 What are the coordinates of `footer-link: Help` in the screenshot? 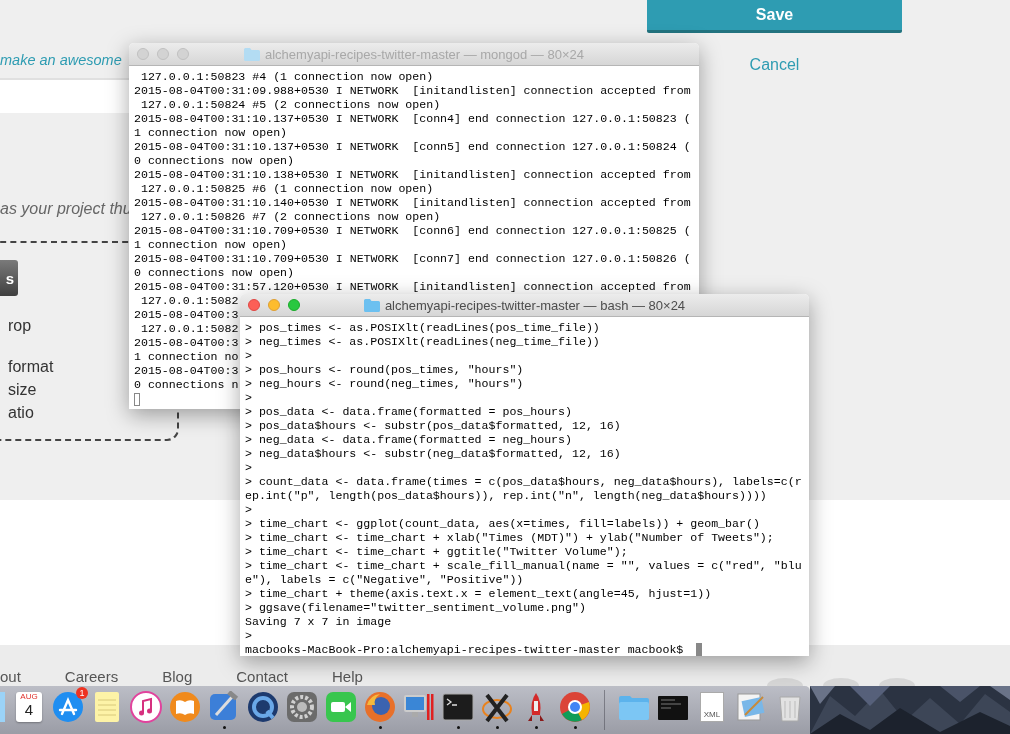 It's located at (347, 677).